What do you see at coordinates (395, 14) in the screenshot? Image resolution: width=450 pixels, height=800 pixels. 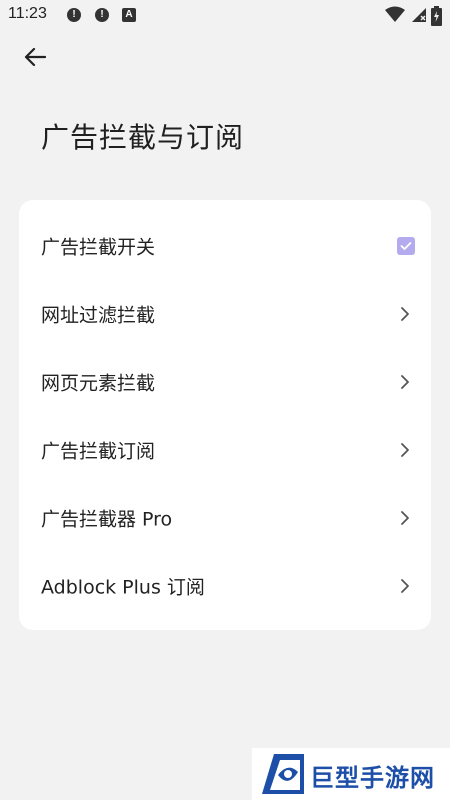 I see `wifi-icon` at bounding box center [395, 14].